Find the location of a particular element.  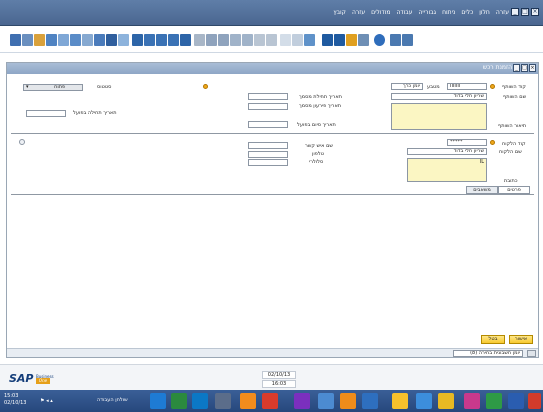

currency-field: יומן כרך is located at coordinates (407, 86).